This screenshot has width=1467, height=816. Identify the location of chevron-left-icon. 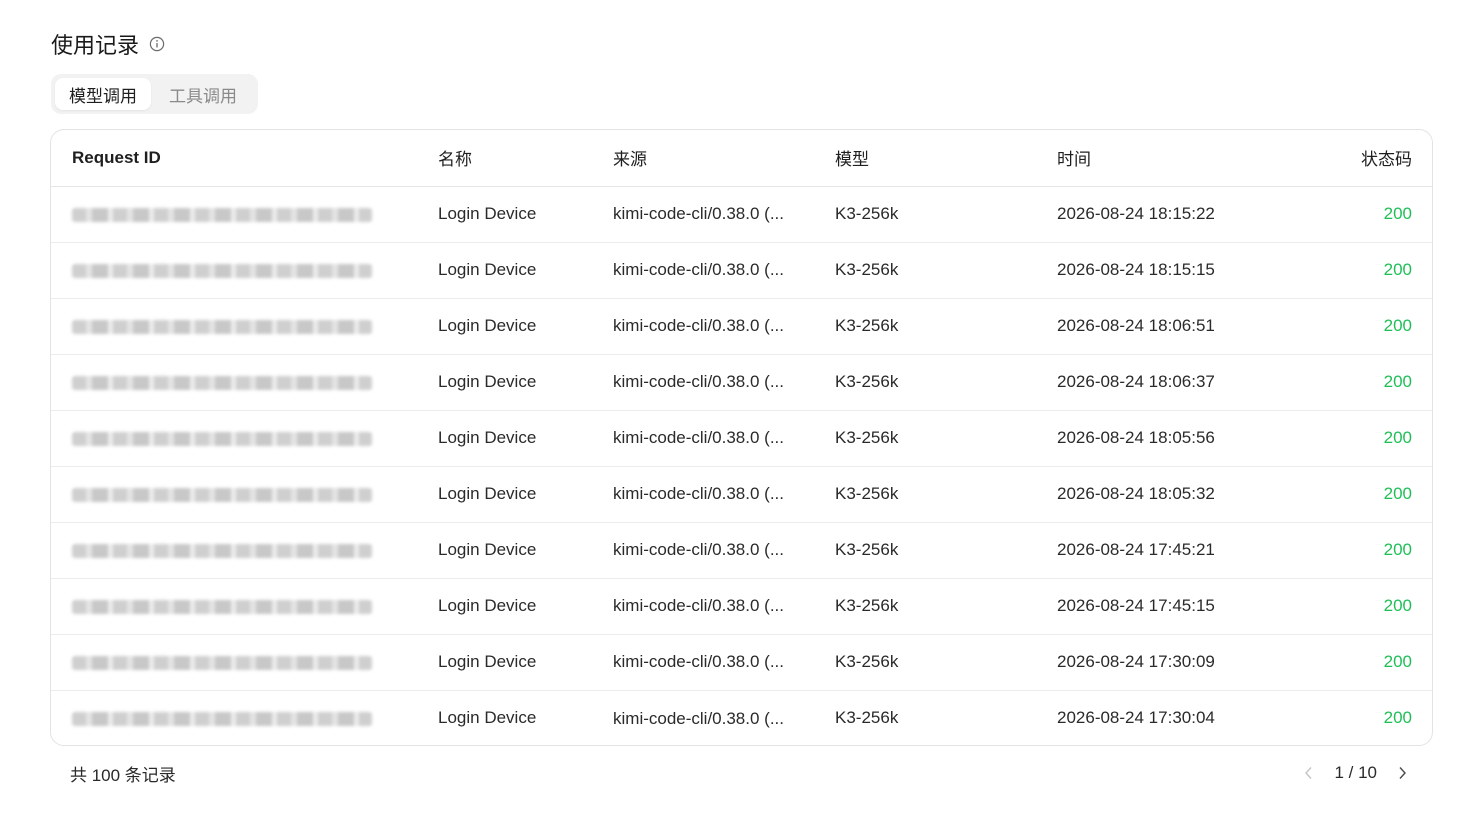
(1309, 773).